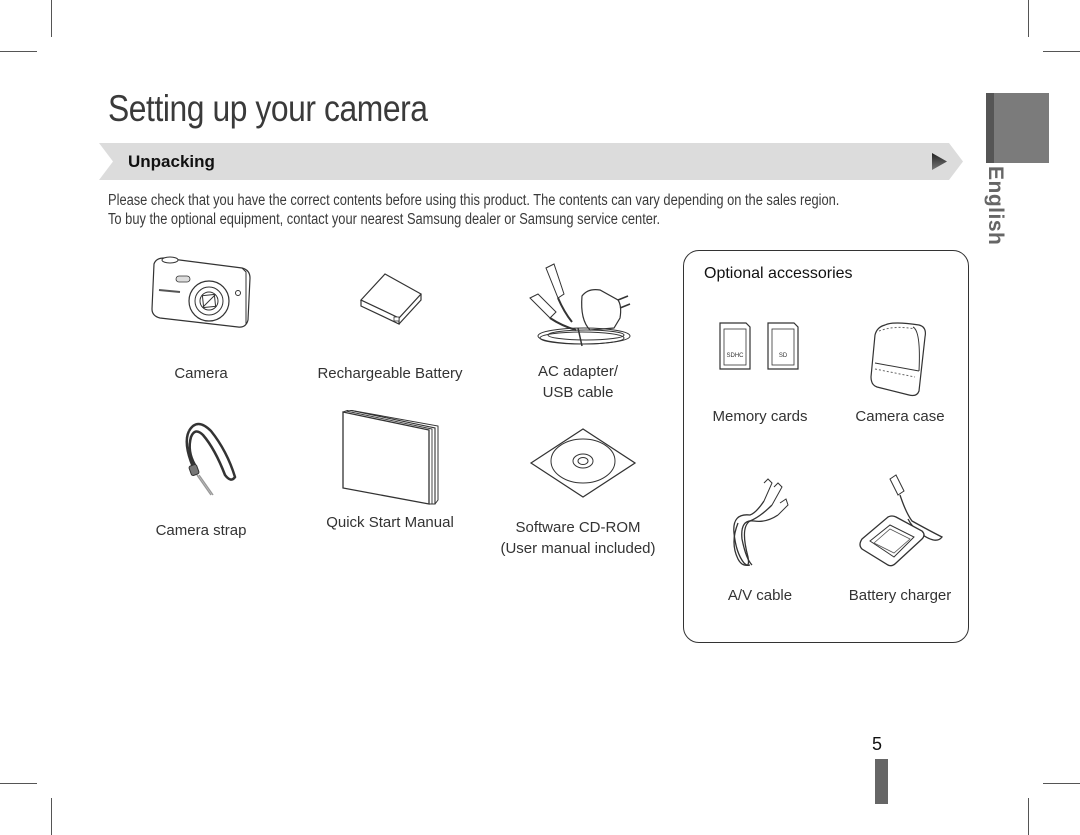 This screenshot has width=1080, height=835. Describe the element at coordinates (778, 273) in the screenshot. I see `optional-accessories-title: Optional accessories` at that location.